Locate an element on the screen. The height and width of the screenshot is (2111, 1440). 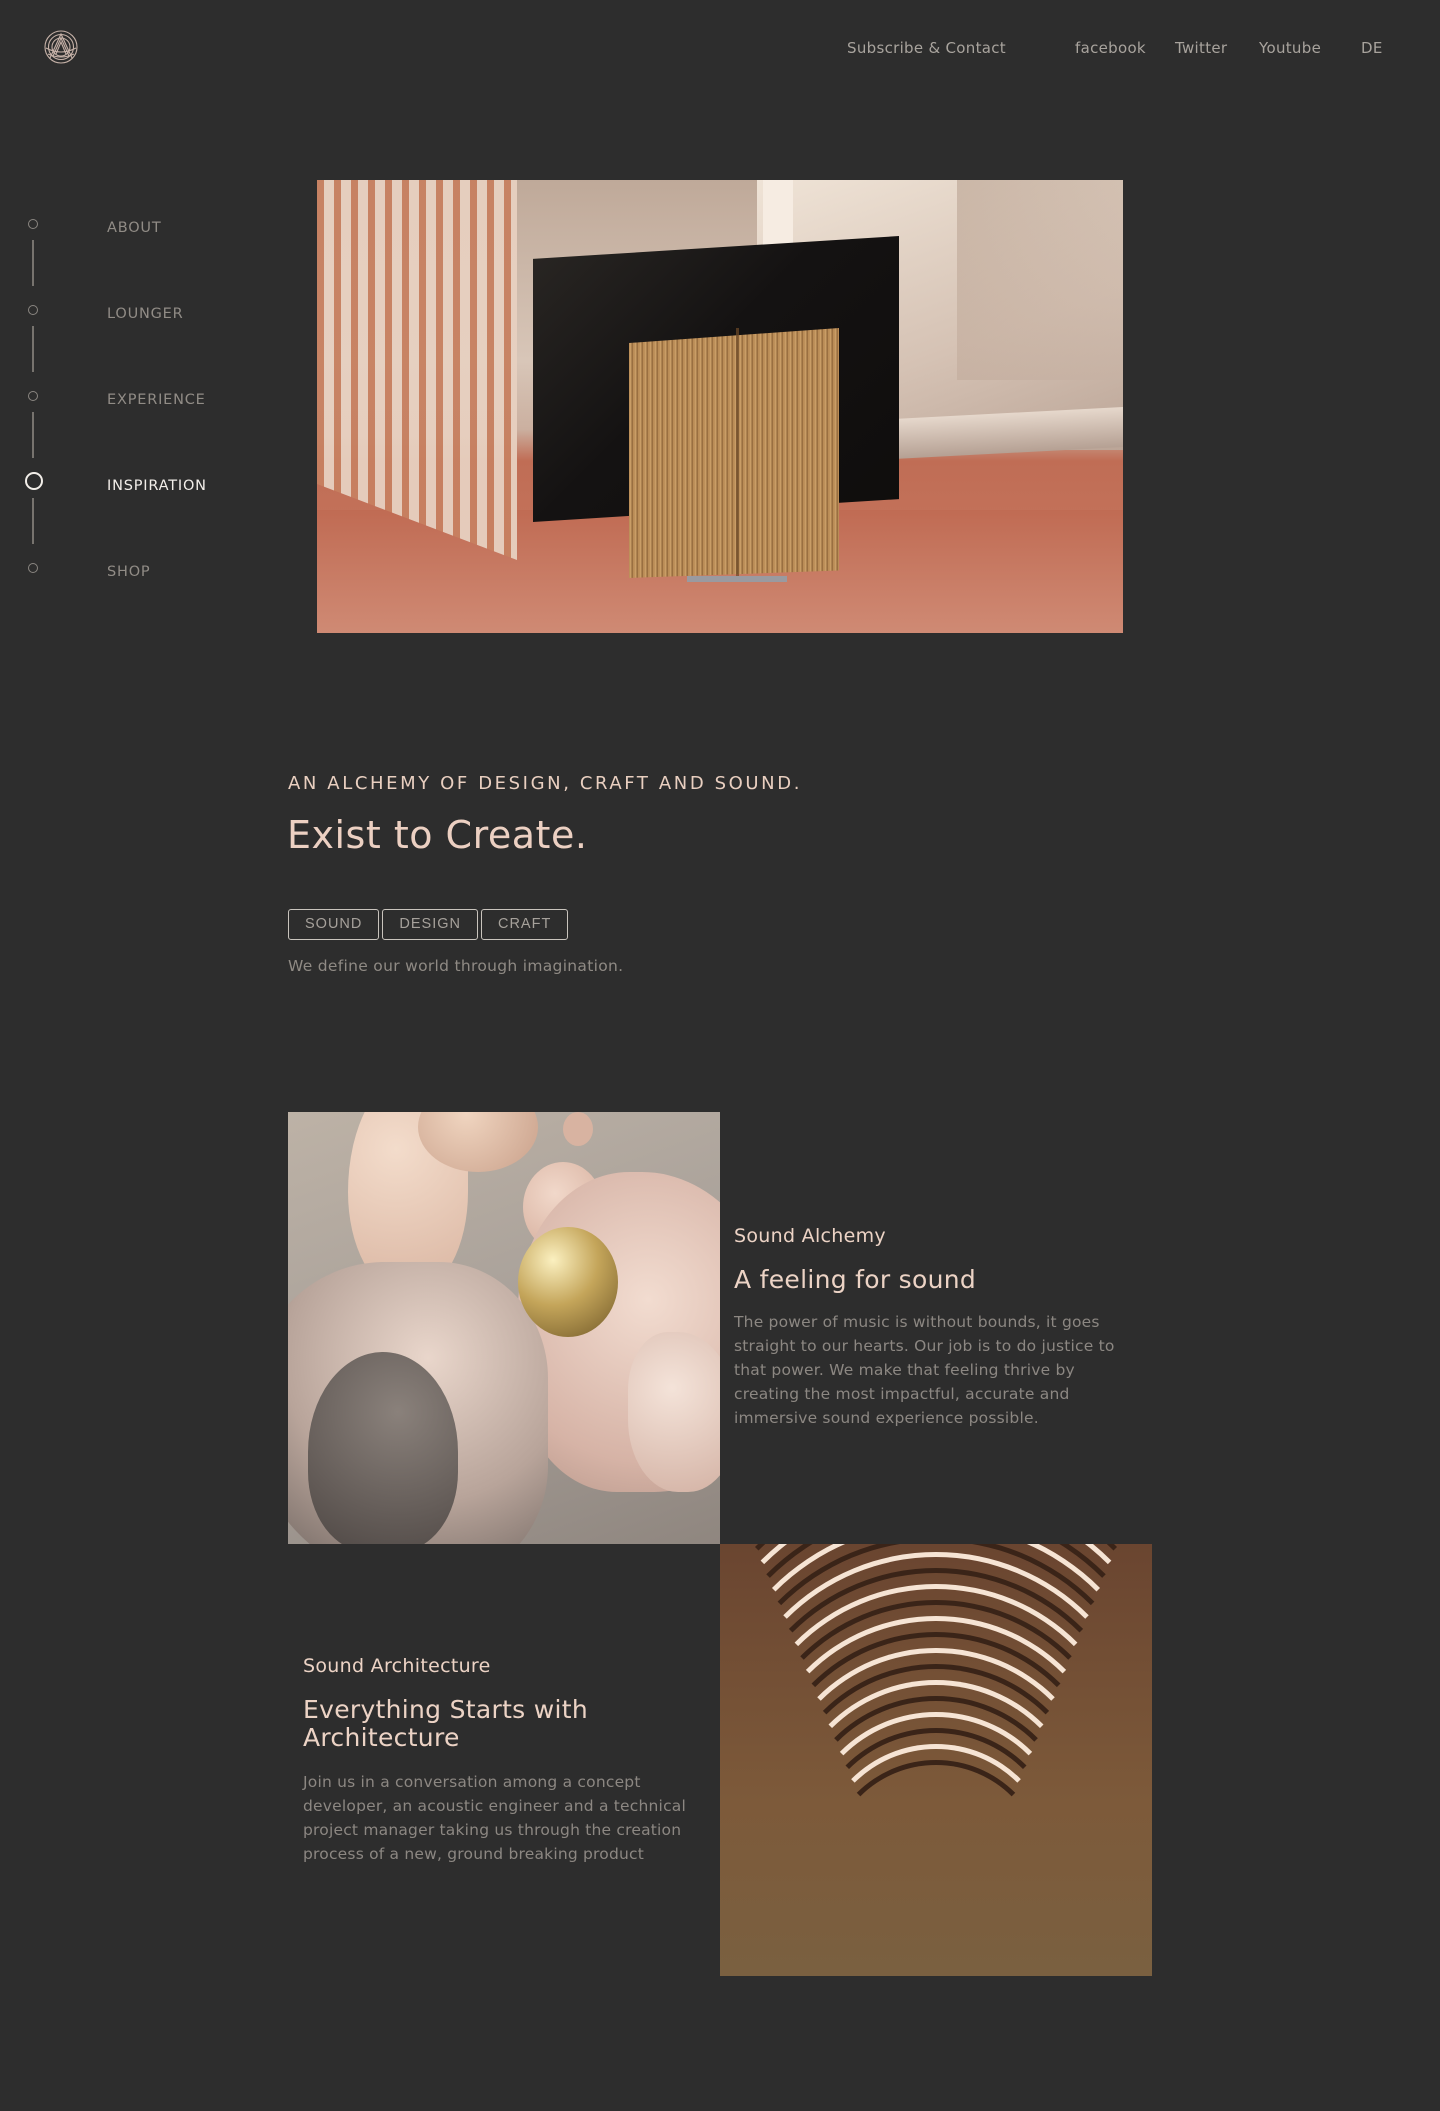
feature-kicker: Sound Alchemy is located at coordinates (810, 1236).